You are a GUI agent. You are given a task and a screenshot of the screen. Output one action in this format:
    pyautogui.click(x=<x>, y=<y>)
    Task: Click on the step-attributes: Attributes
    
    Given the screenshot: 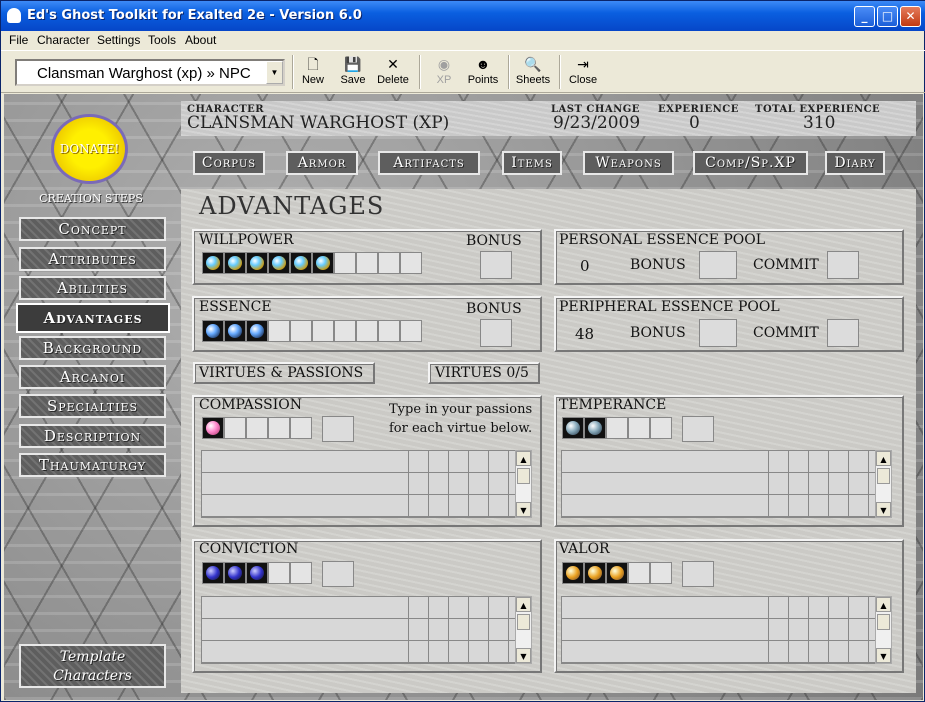 What is the action you would take?
    pyautogui.click(x=92, y=259)
    